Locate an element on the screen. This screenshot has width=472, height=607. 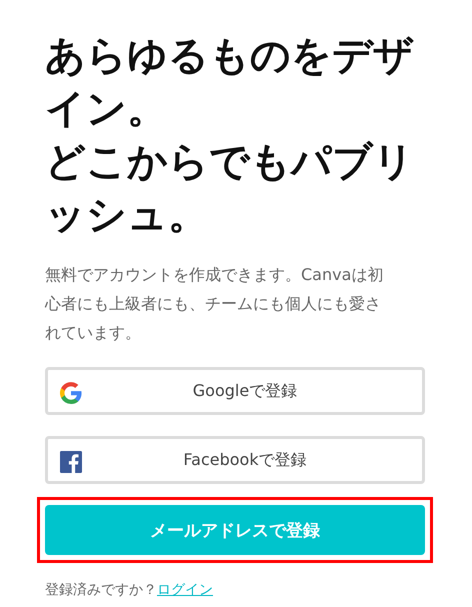
description: 無料でアカウントを作成できます。Canvaは初心者にも上級者にも、チームにも個人にも愛されています。 is located at coordinates (214, 304).